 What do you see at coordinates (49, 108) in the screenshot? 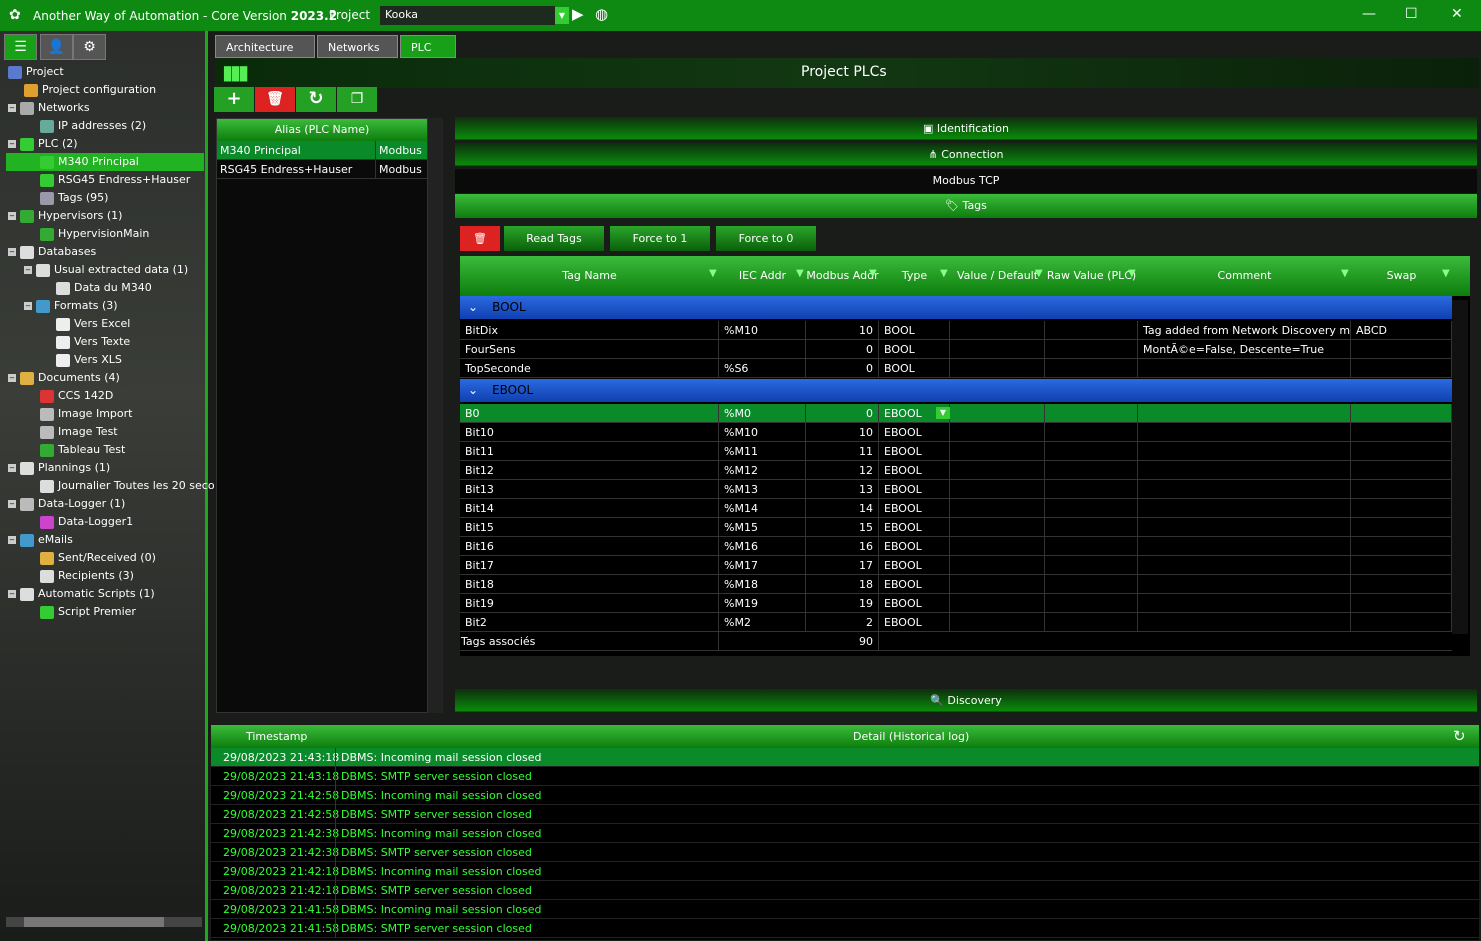
I see `tree-item: − Networks` at bounding box center [49, 108].